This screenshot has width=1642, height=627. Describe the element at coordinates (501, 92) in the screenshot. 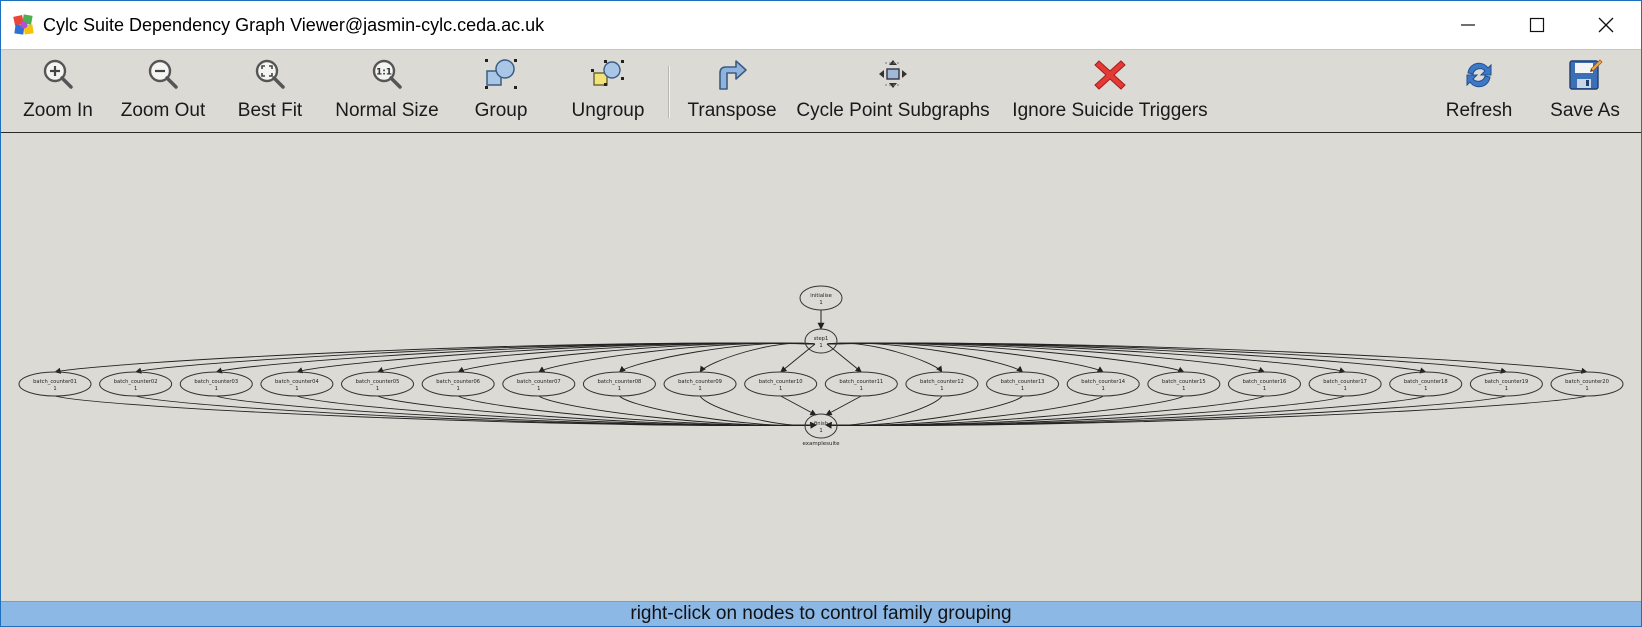

I see `group-button: Group` at that location.